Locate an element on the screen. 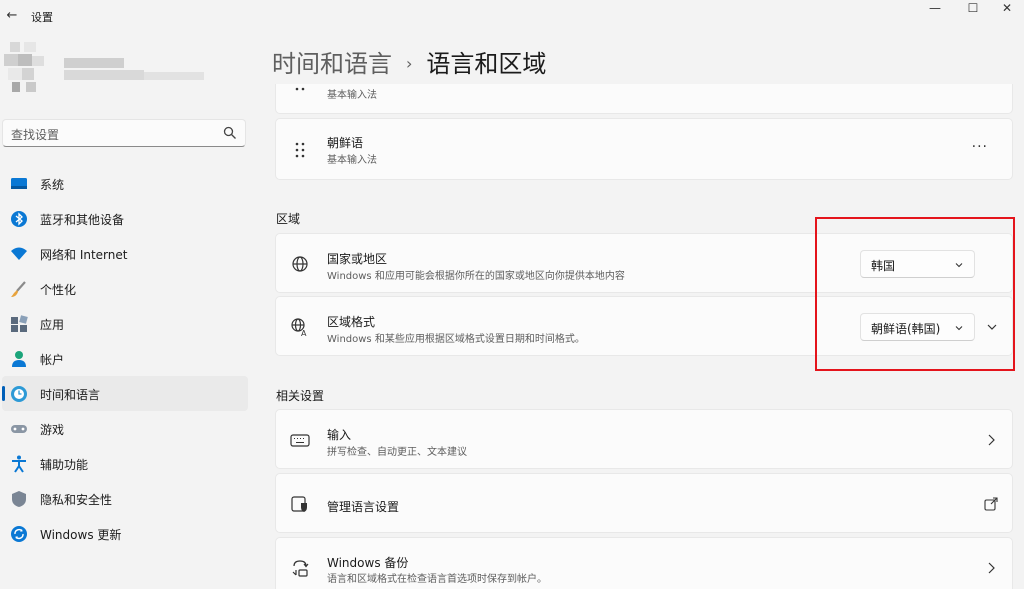  related-item-subtitle: 语言和区域格式在检查语言首选项时保存到帐户。 is located at coordinates (437, 579).